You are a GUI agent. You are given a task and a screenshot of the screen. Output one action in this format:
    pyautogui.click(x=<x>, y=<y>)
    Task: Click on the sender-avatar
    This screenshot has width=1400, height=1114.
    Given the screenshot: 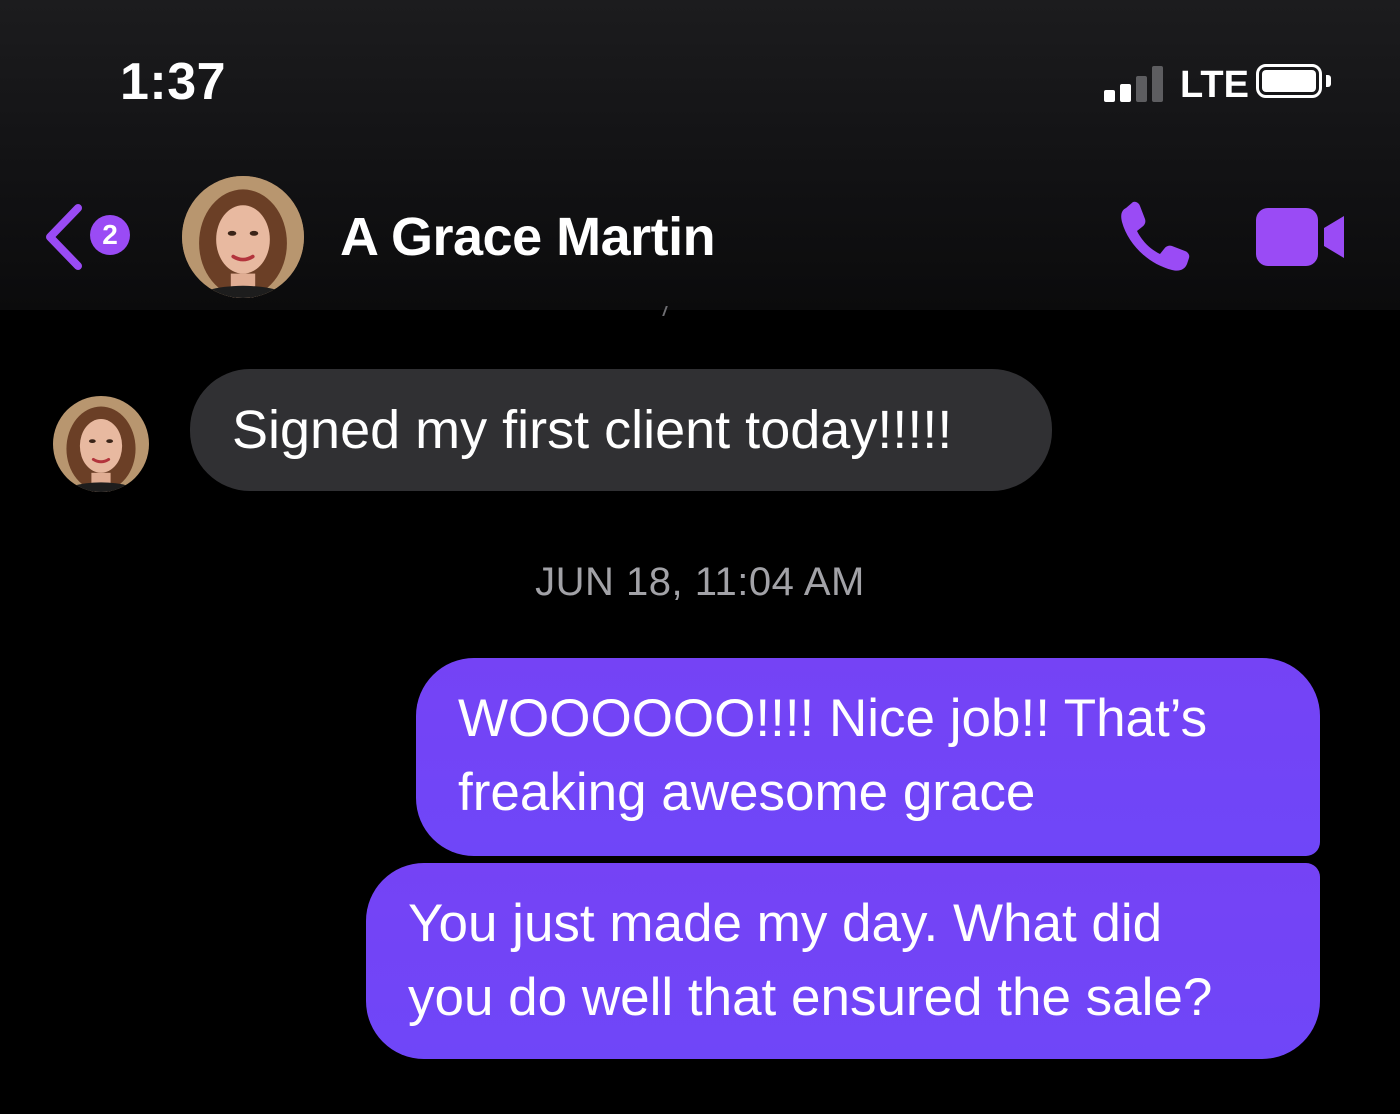 What is the action you would take?
    pyautogui.click(x=101, y=444)
    